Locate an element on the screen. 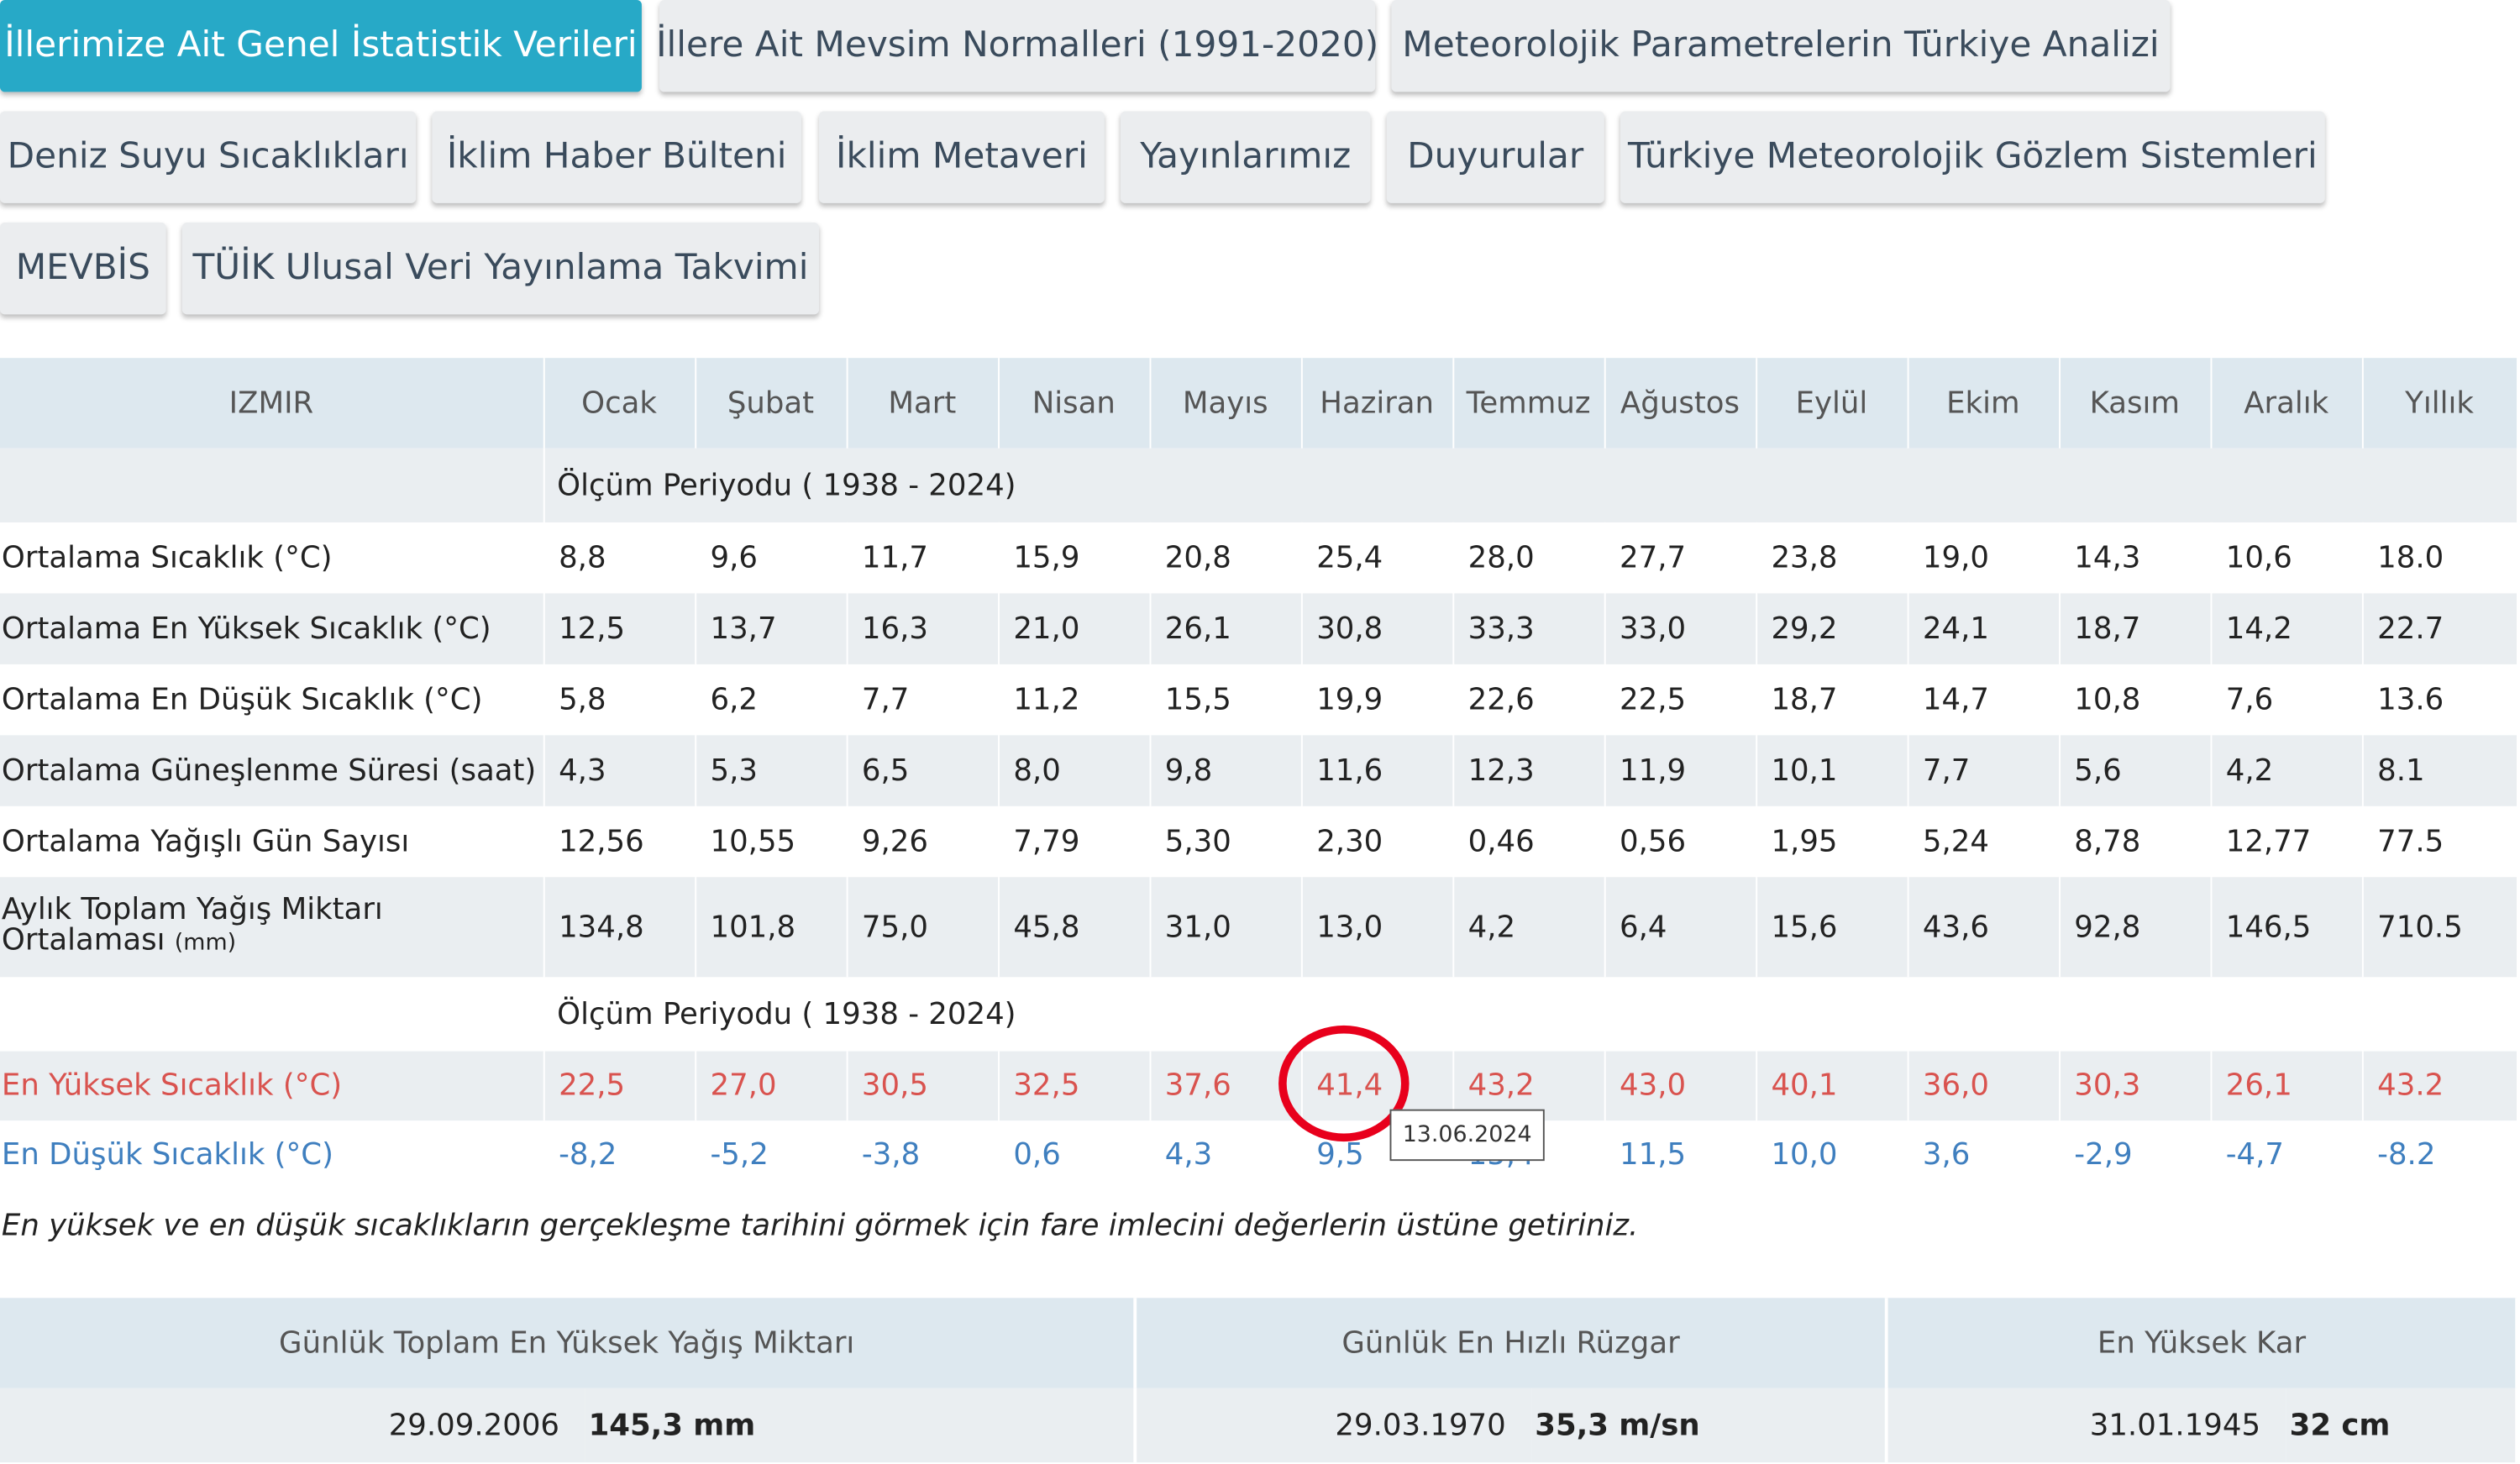  row-label: Ortalama Yağışlı Gün Sayısı is located at coordinates (272, 841).